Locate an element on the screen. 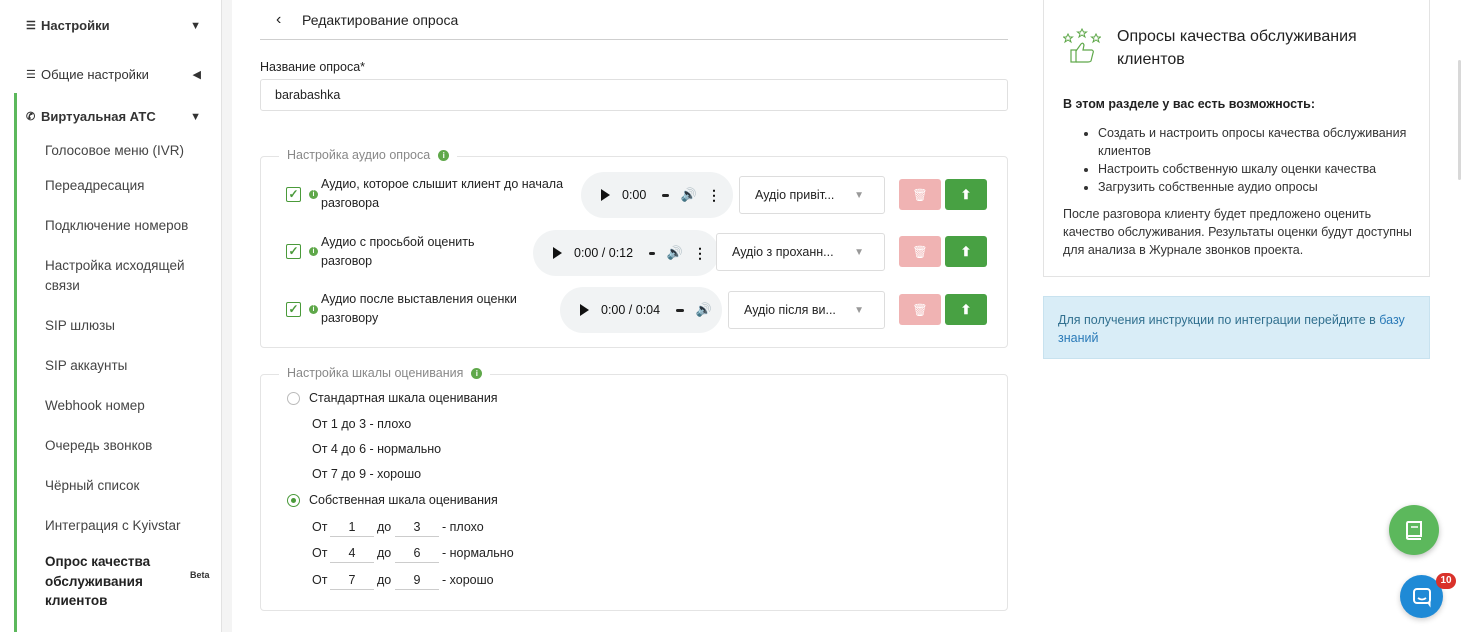 This screenshot has width=1462, height=632. sidebar-item-queue: Очередь звонков is located at coordinates (98, 446).